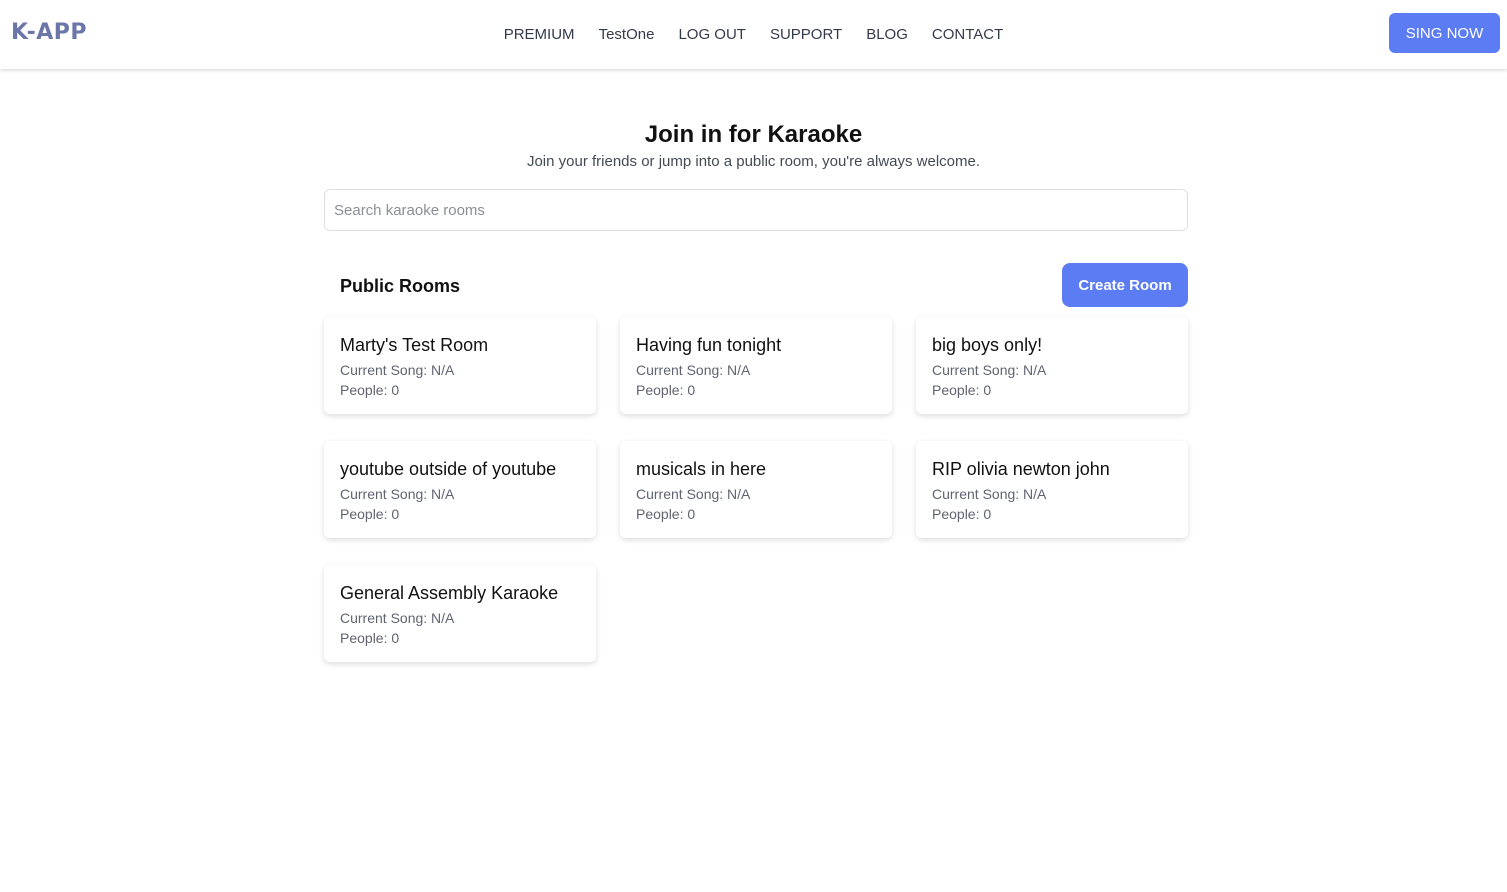 Image resolution: width=1507 pixels, height=892 pixels. What do you see at coordinates (414, 345) in the screenshot?
I see `room-name: Marty's Test Room` at bounding box center [414, 345].